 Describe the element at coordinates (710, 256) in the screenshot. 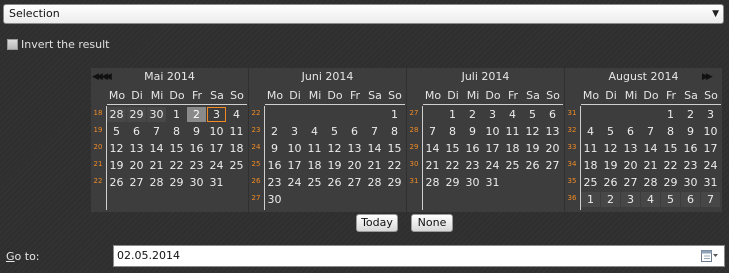

I see `calendar-icon` at that location.